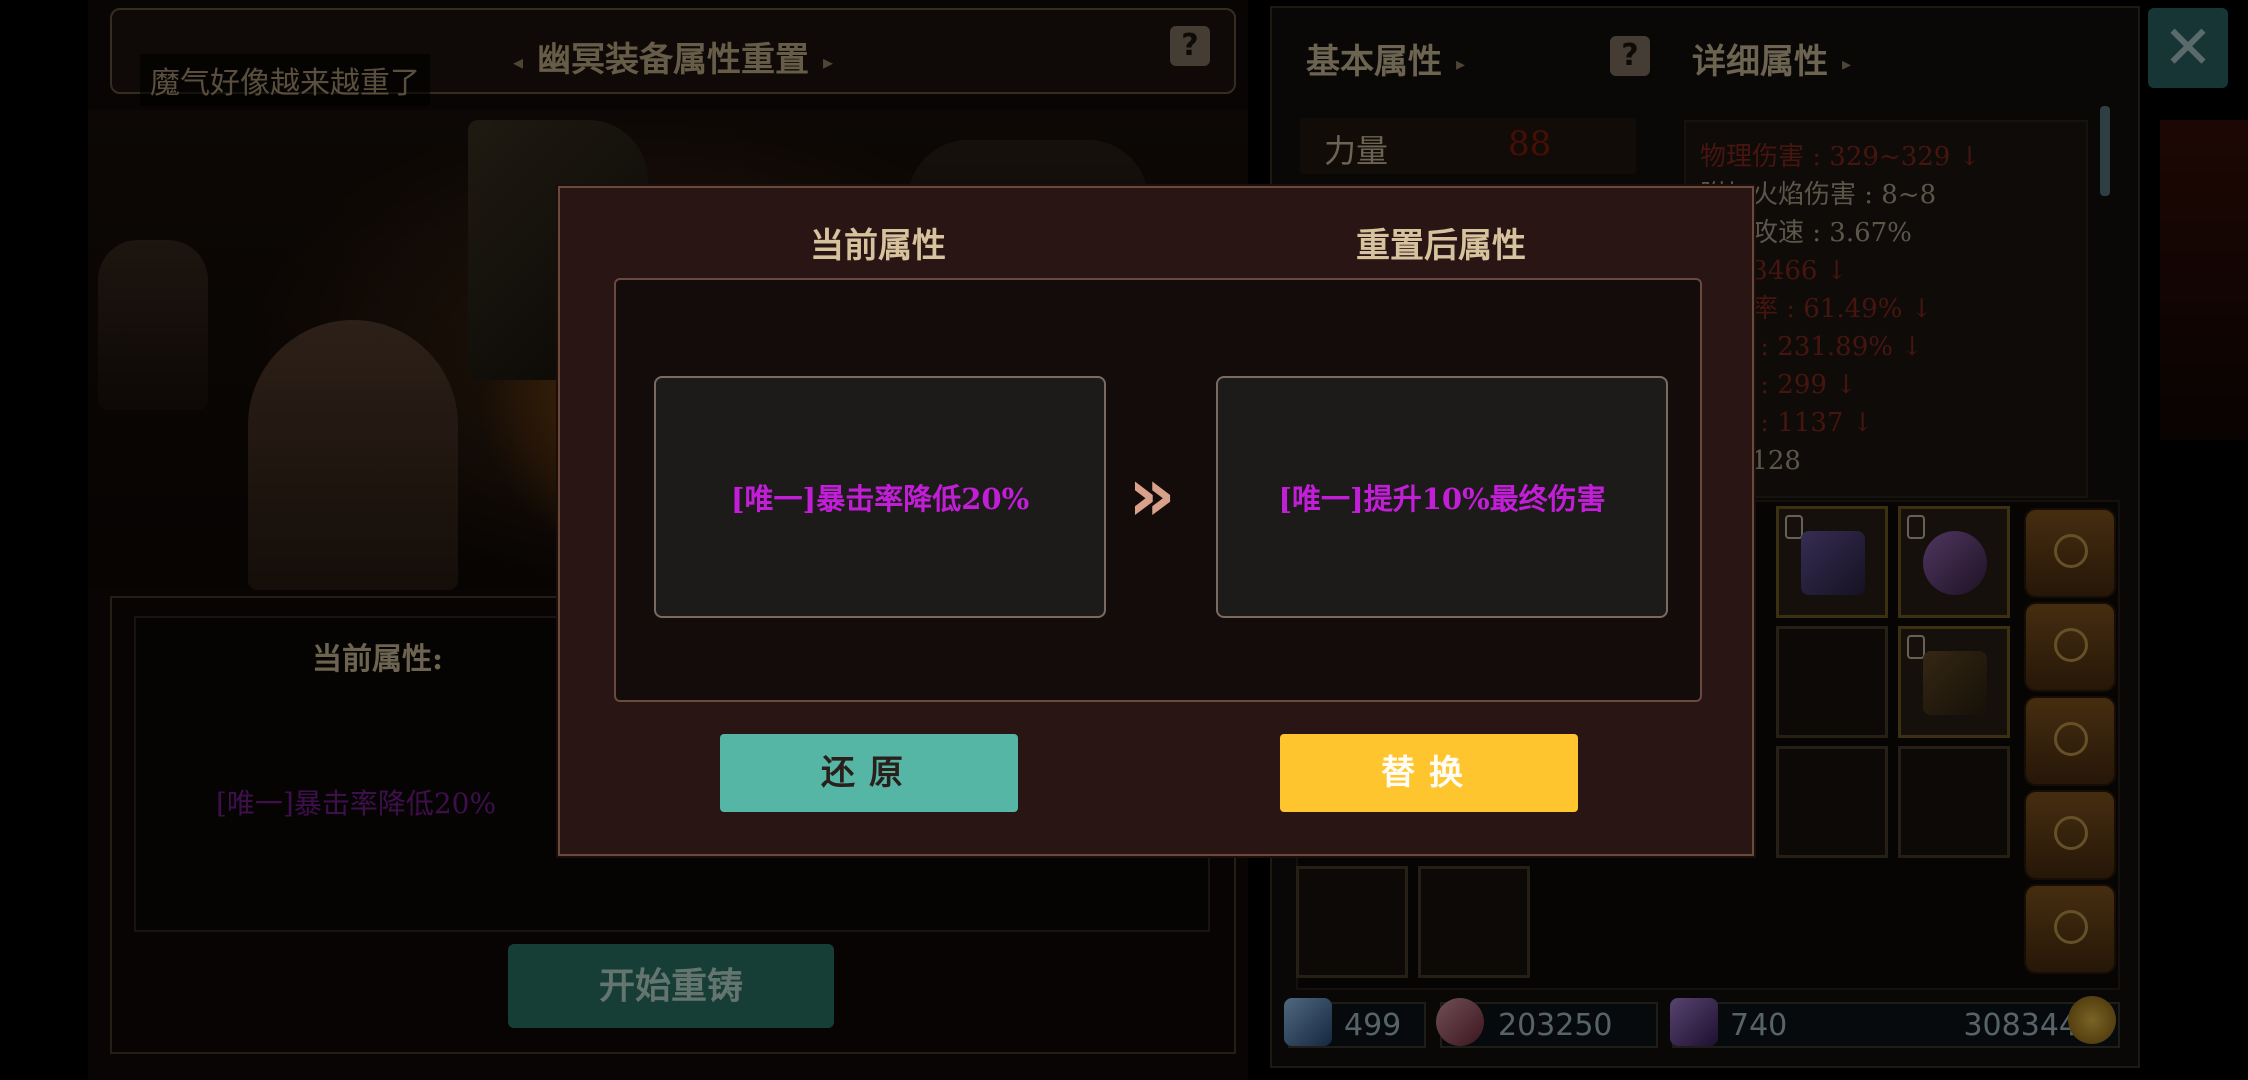  I want to click on title-decoration-icon: ◂, so click(517, 62).